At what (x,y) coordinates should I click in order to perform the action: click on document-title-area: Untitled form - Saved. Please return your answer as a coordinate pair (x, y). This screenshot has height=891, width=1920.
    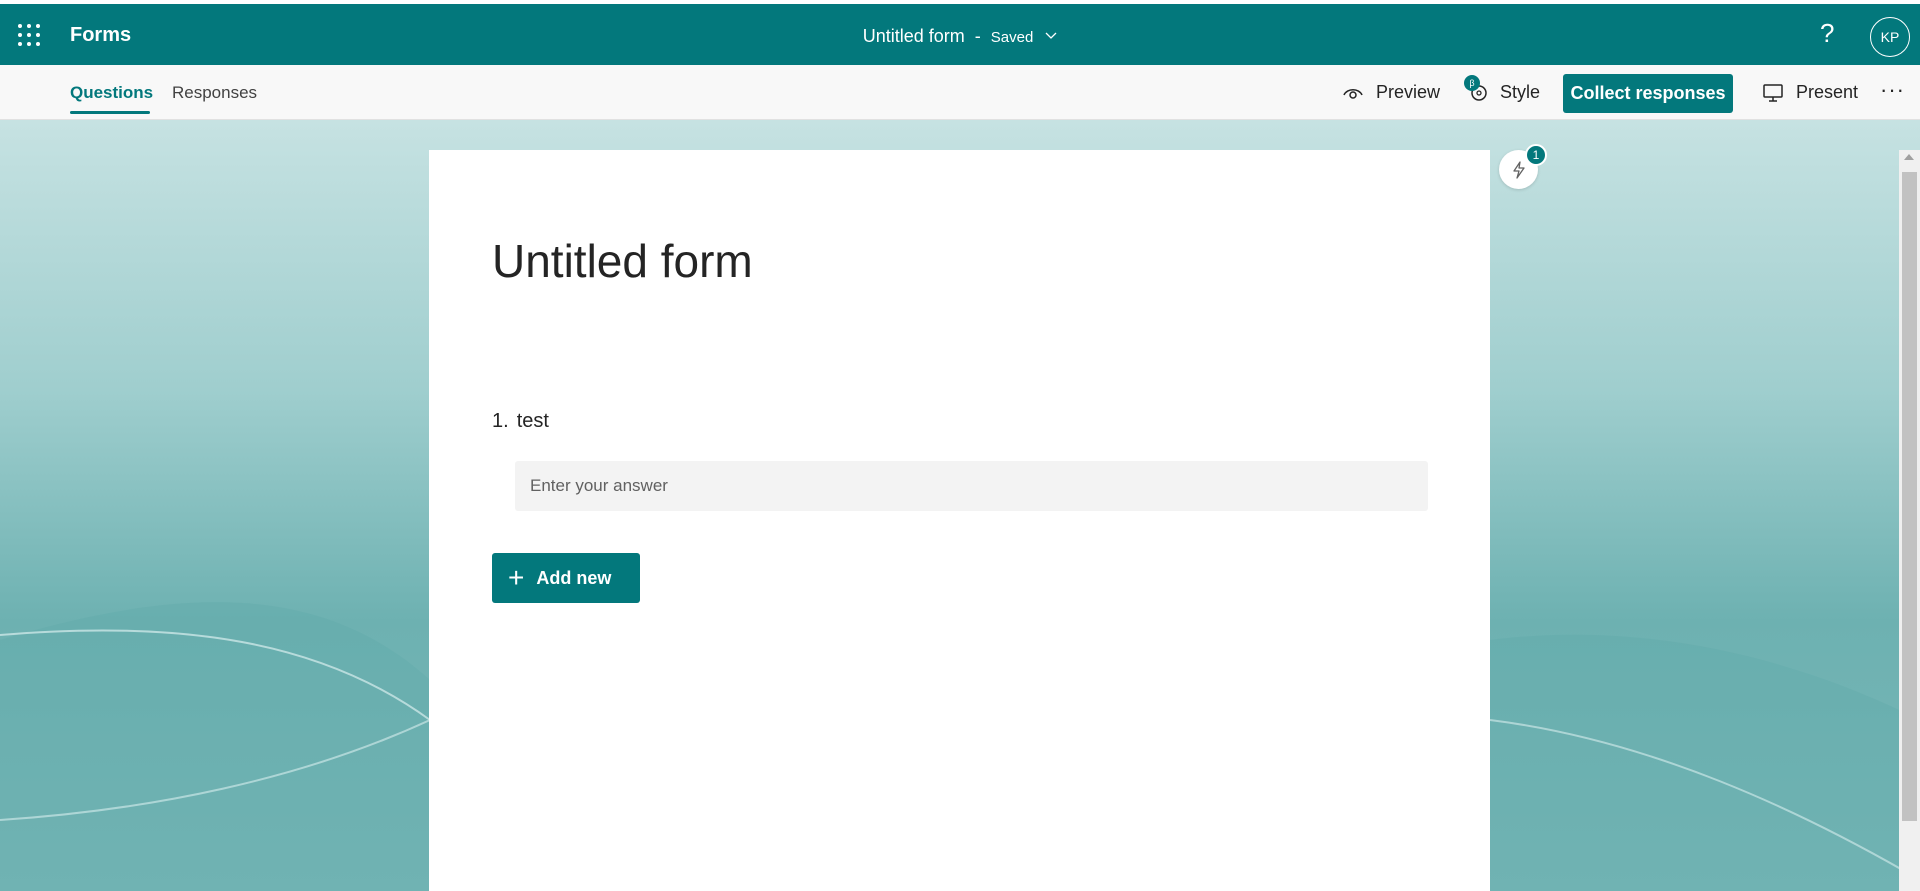
    Looking at the image, I should click on (960, 35).